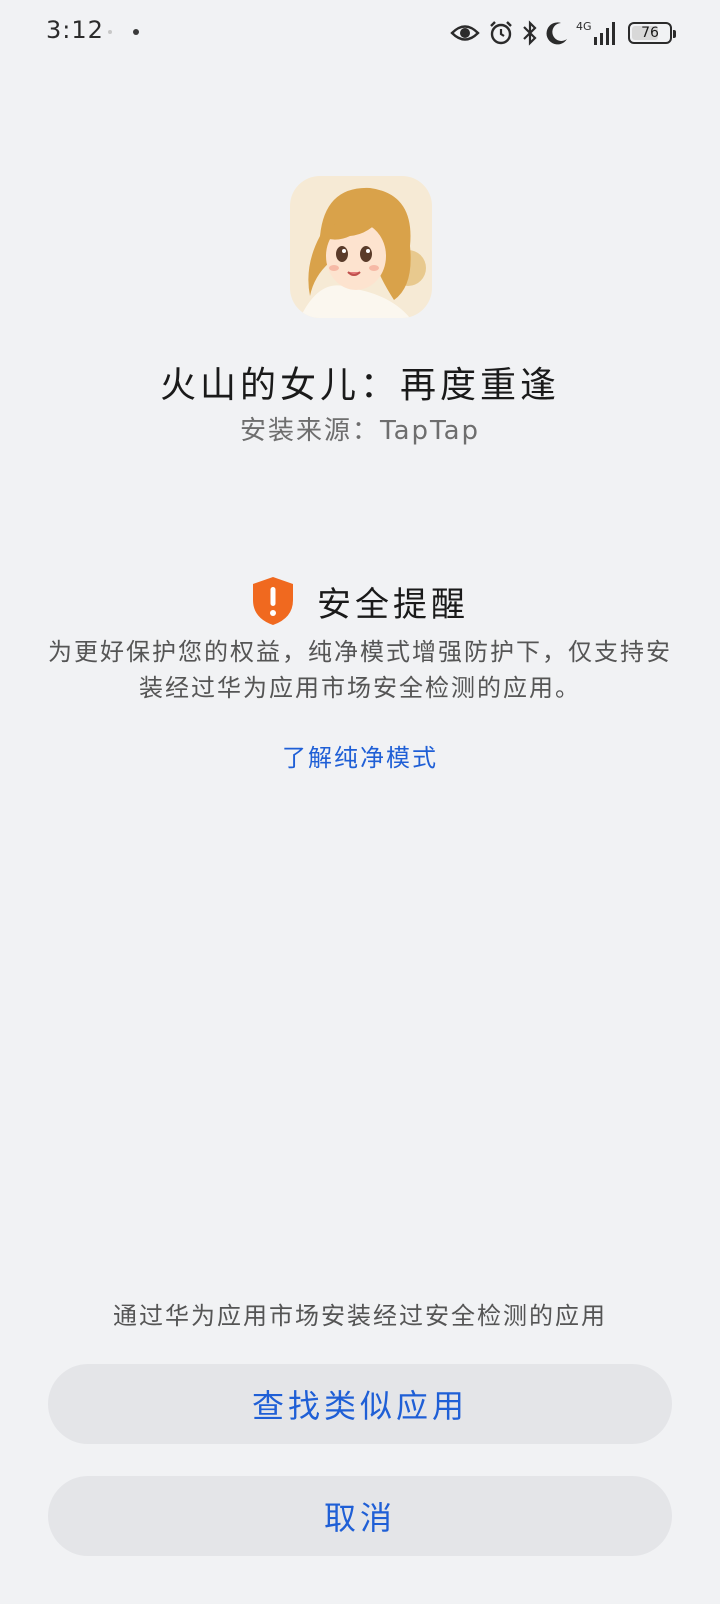  Describe the element at coordinates (501, 33) in the screenshot. I see `alarm-icon` at that location.